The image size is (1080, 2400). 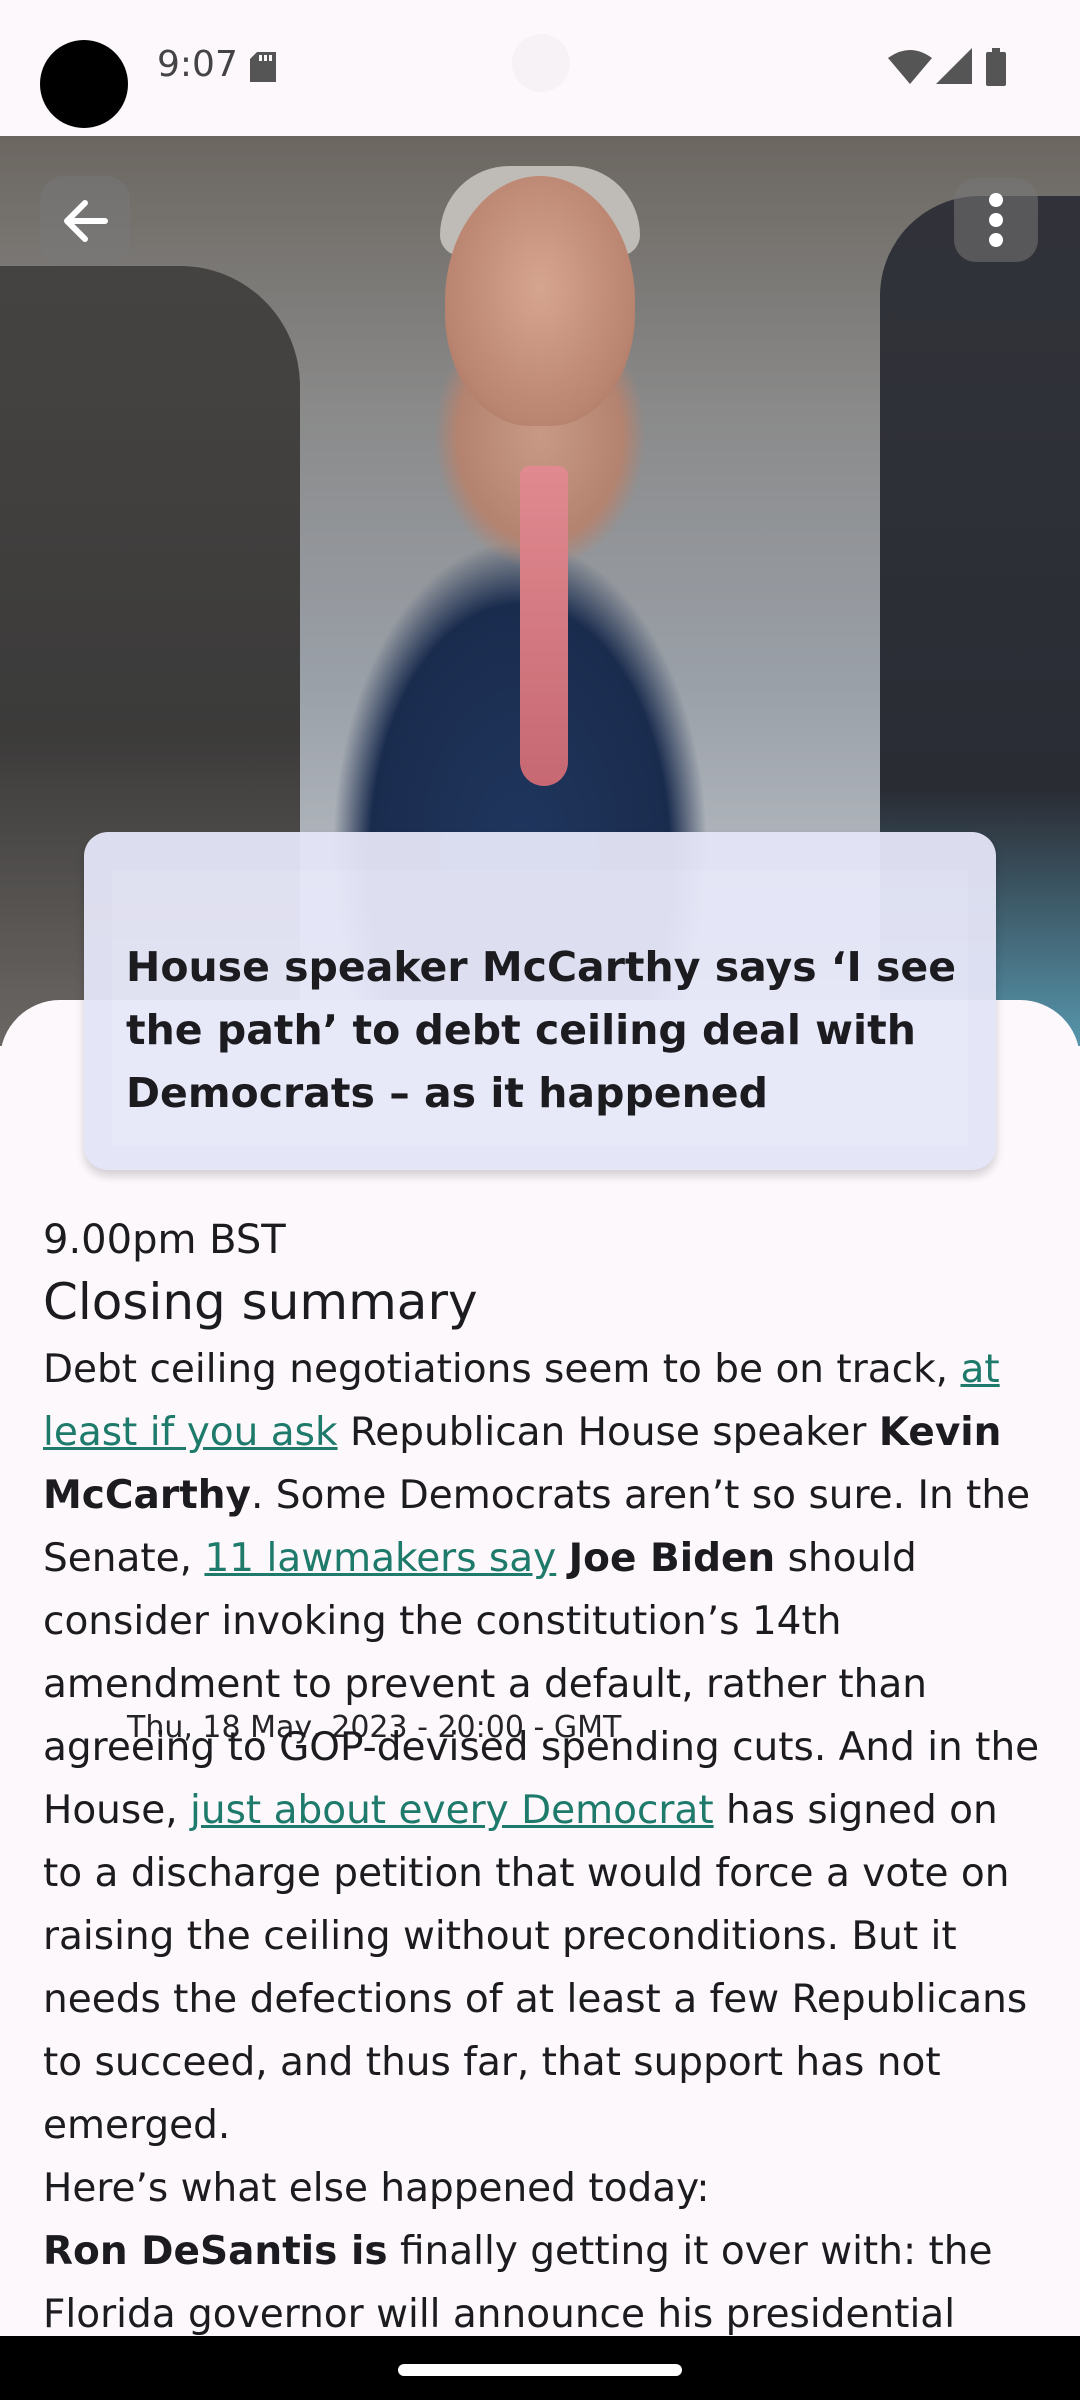 I want to click on more-vert-icon, so click(x=996, y=220).